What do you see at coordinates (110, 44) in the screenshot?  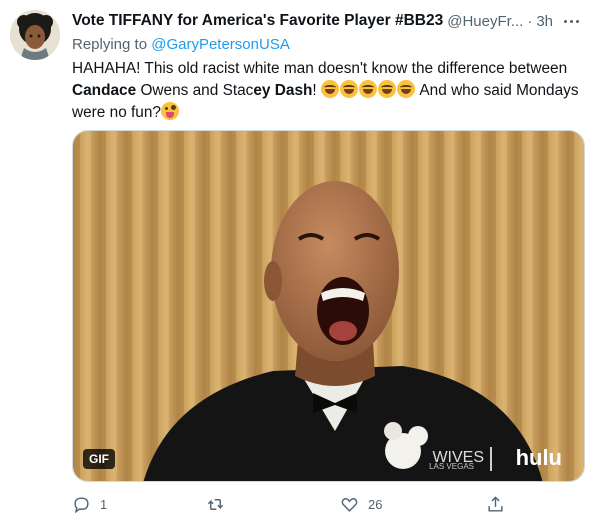 I see `replying-prefix: Replying to` at bounding box center [110, 44].